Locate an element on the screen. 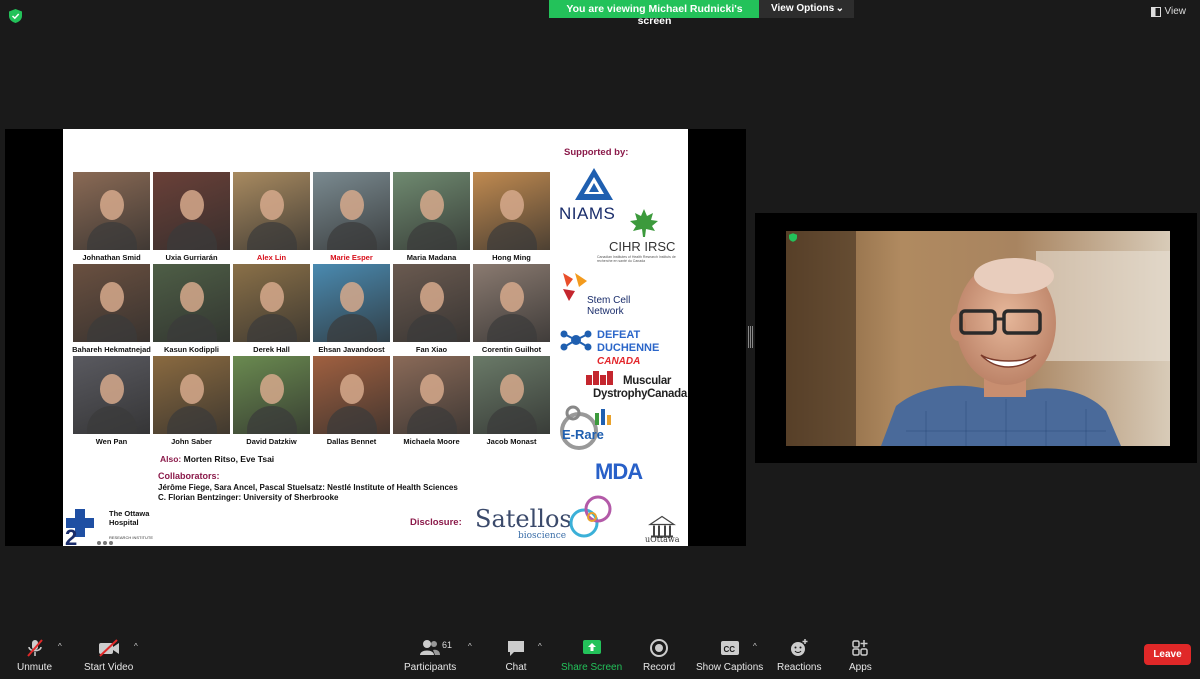 This screenshot has height=679, width=1200. participant-video-tile is located at coordinates (976, 338).